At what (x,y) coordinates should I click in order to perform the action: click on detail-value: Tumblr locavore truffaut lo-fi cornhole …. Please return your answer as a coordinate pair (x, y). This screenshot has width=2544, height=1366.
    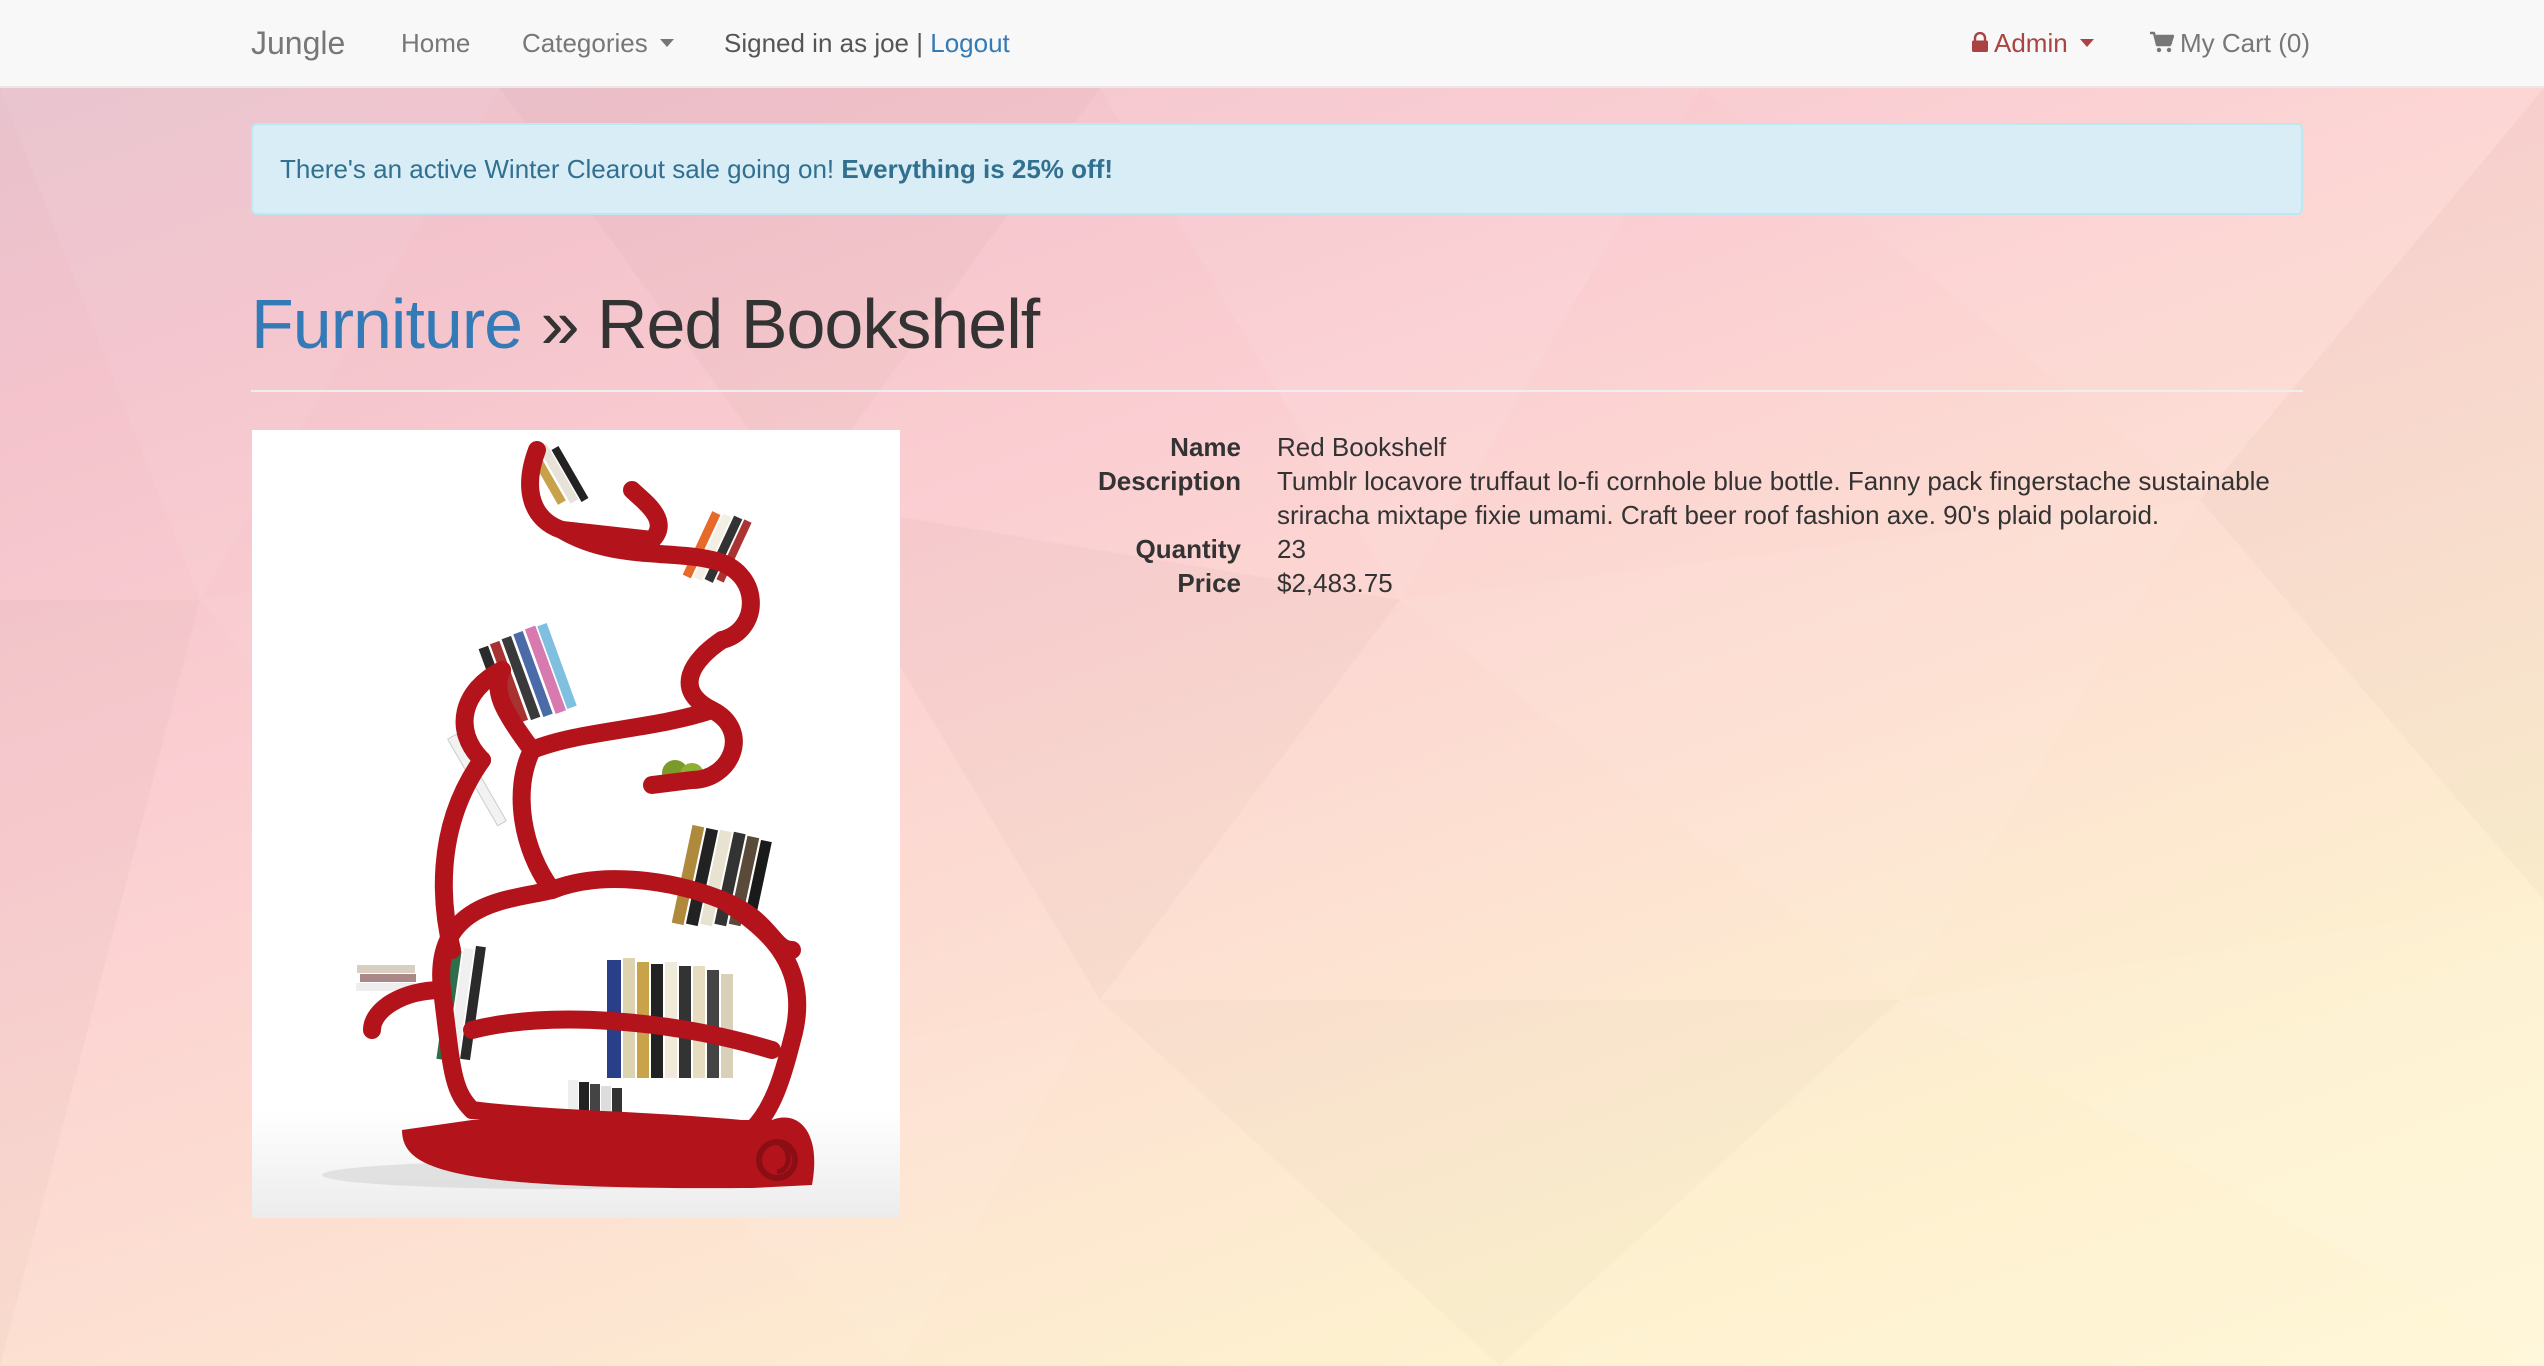
    Looking at the image, I should click on (1773, 498).